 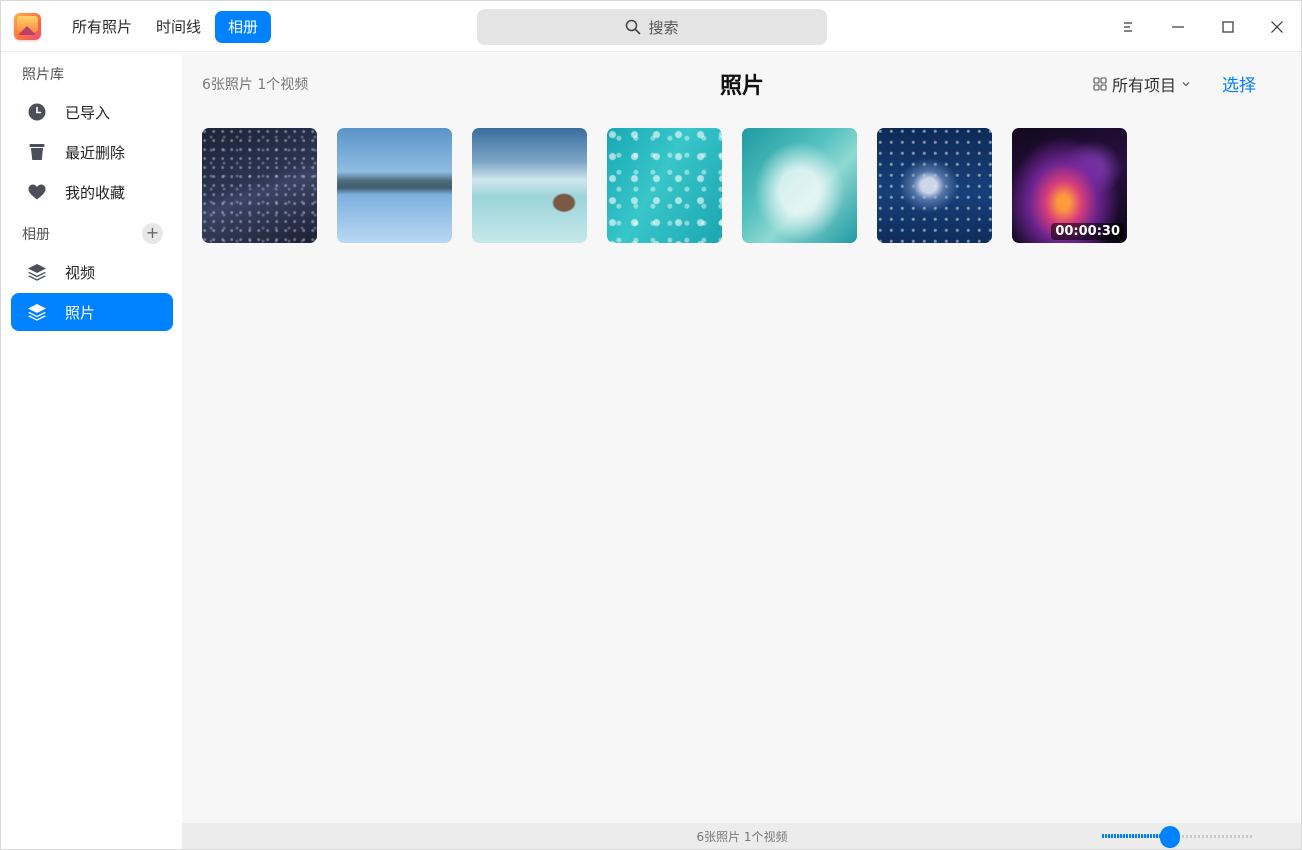 I want to click on minimize-icon, so click(x=1178, y=27).